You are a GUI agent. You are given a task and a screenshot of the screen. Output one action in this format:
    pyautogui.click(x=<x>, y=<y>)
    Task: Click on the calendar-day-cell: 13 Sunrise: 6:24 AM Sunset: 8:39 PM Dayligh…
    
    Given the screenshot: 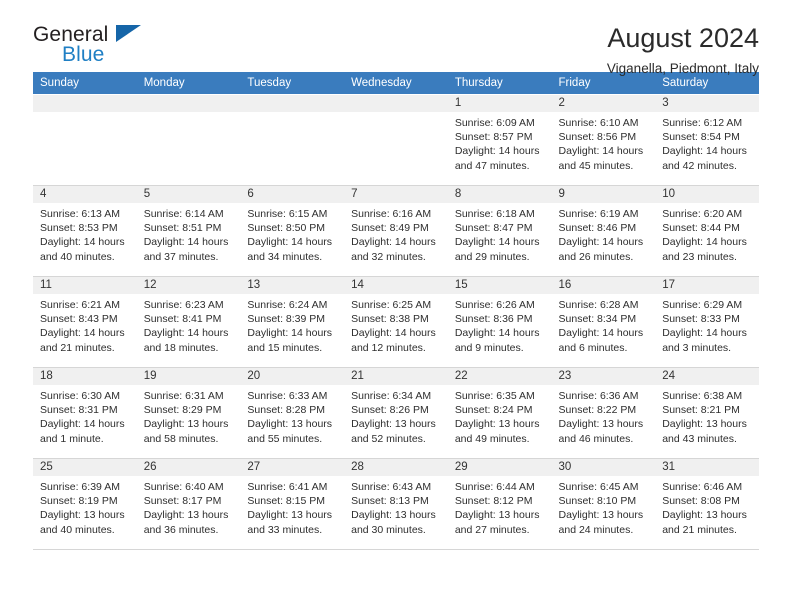 What is the action you would take?
    pyautogui.click(x=292, y=322)
    